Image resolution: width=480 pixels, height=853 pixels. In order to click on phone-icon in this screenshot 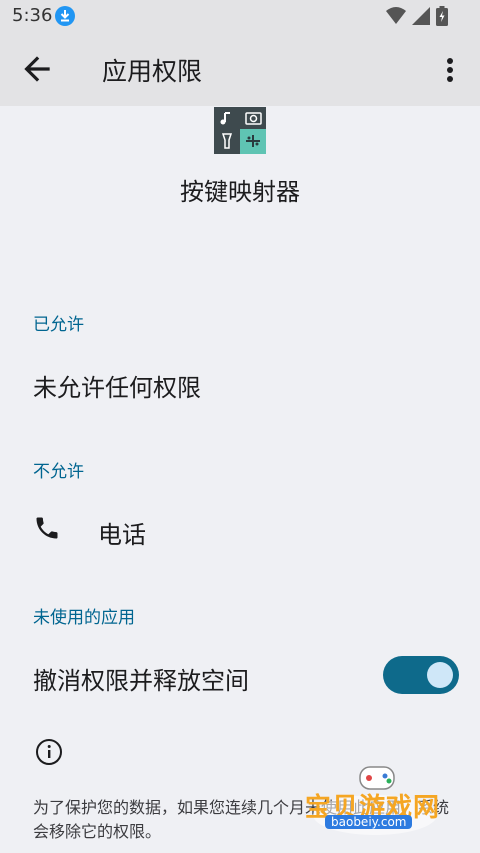, I will do `click(47, 528)`.